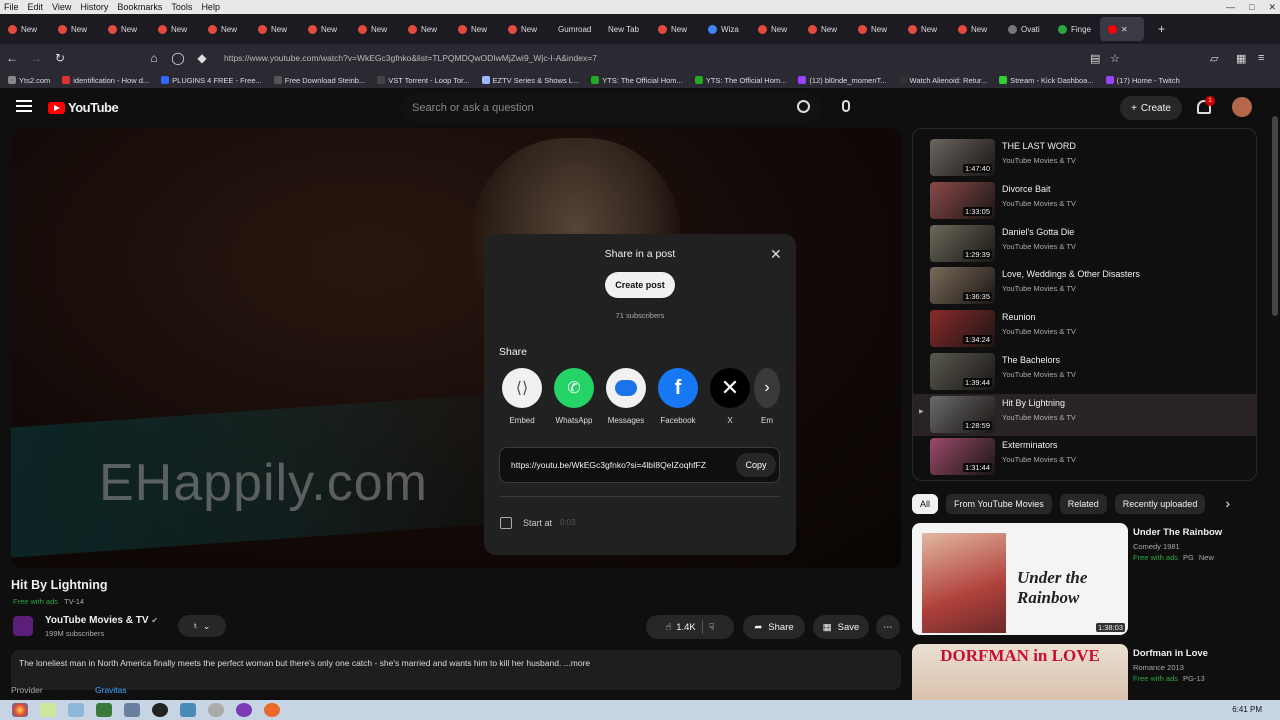 The image size is (1280, 720). I want to click on scrollbar-thumb, so click(1275, 216).